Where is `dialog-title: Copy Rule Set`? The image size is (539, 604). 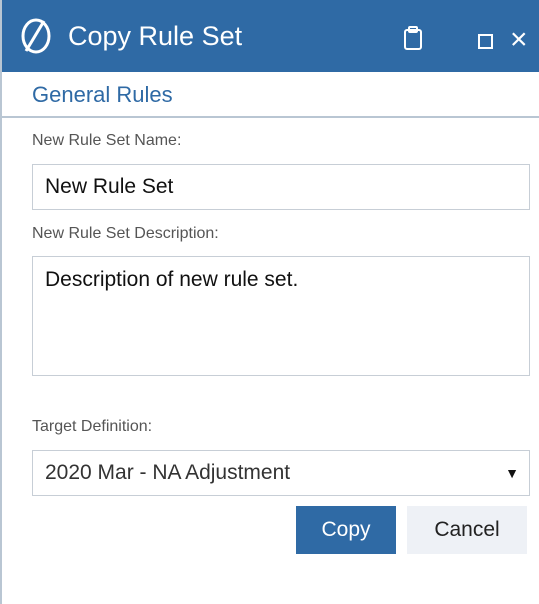
dialog-title: Copy Rule Set is located at coordinates (155, 36).